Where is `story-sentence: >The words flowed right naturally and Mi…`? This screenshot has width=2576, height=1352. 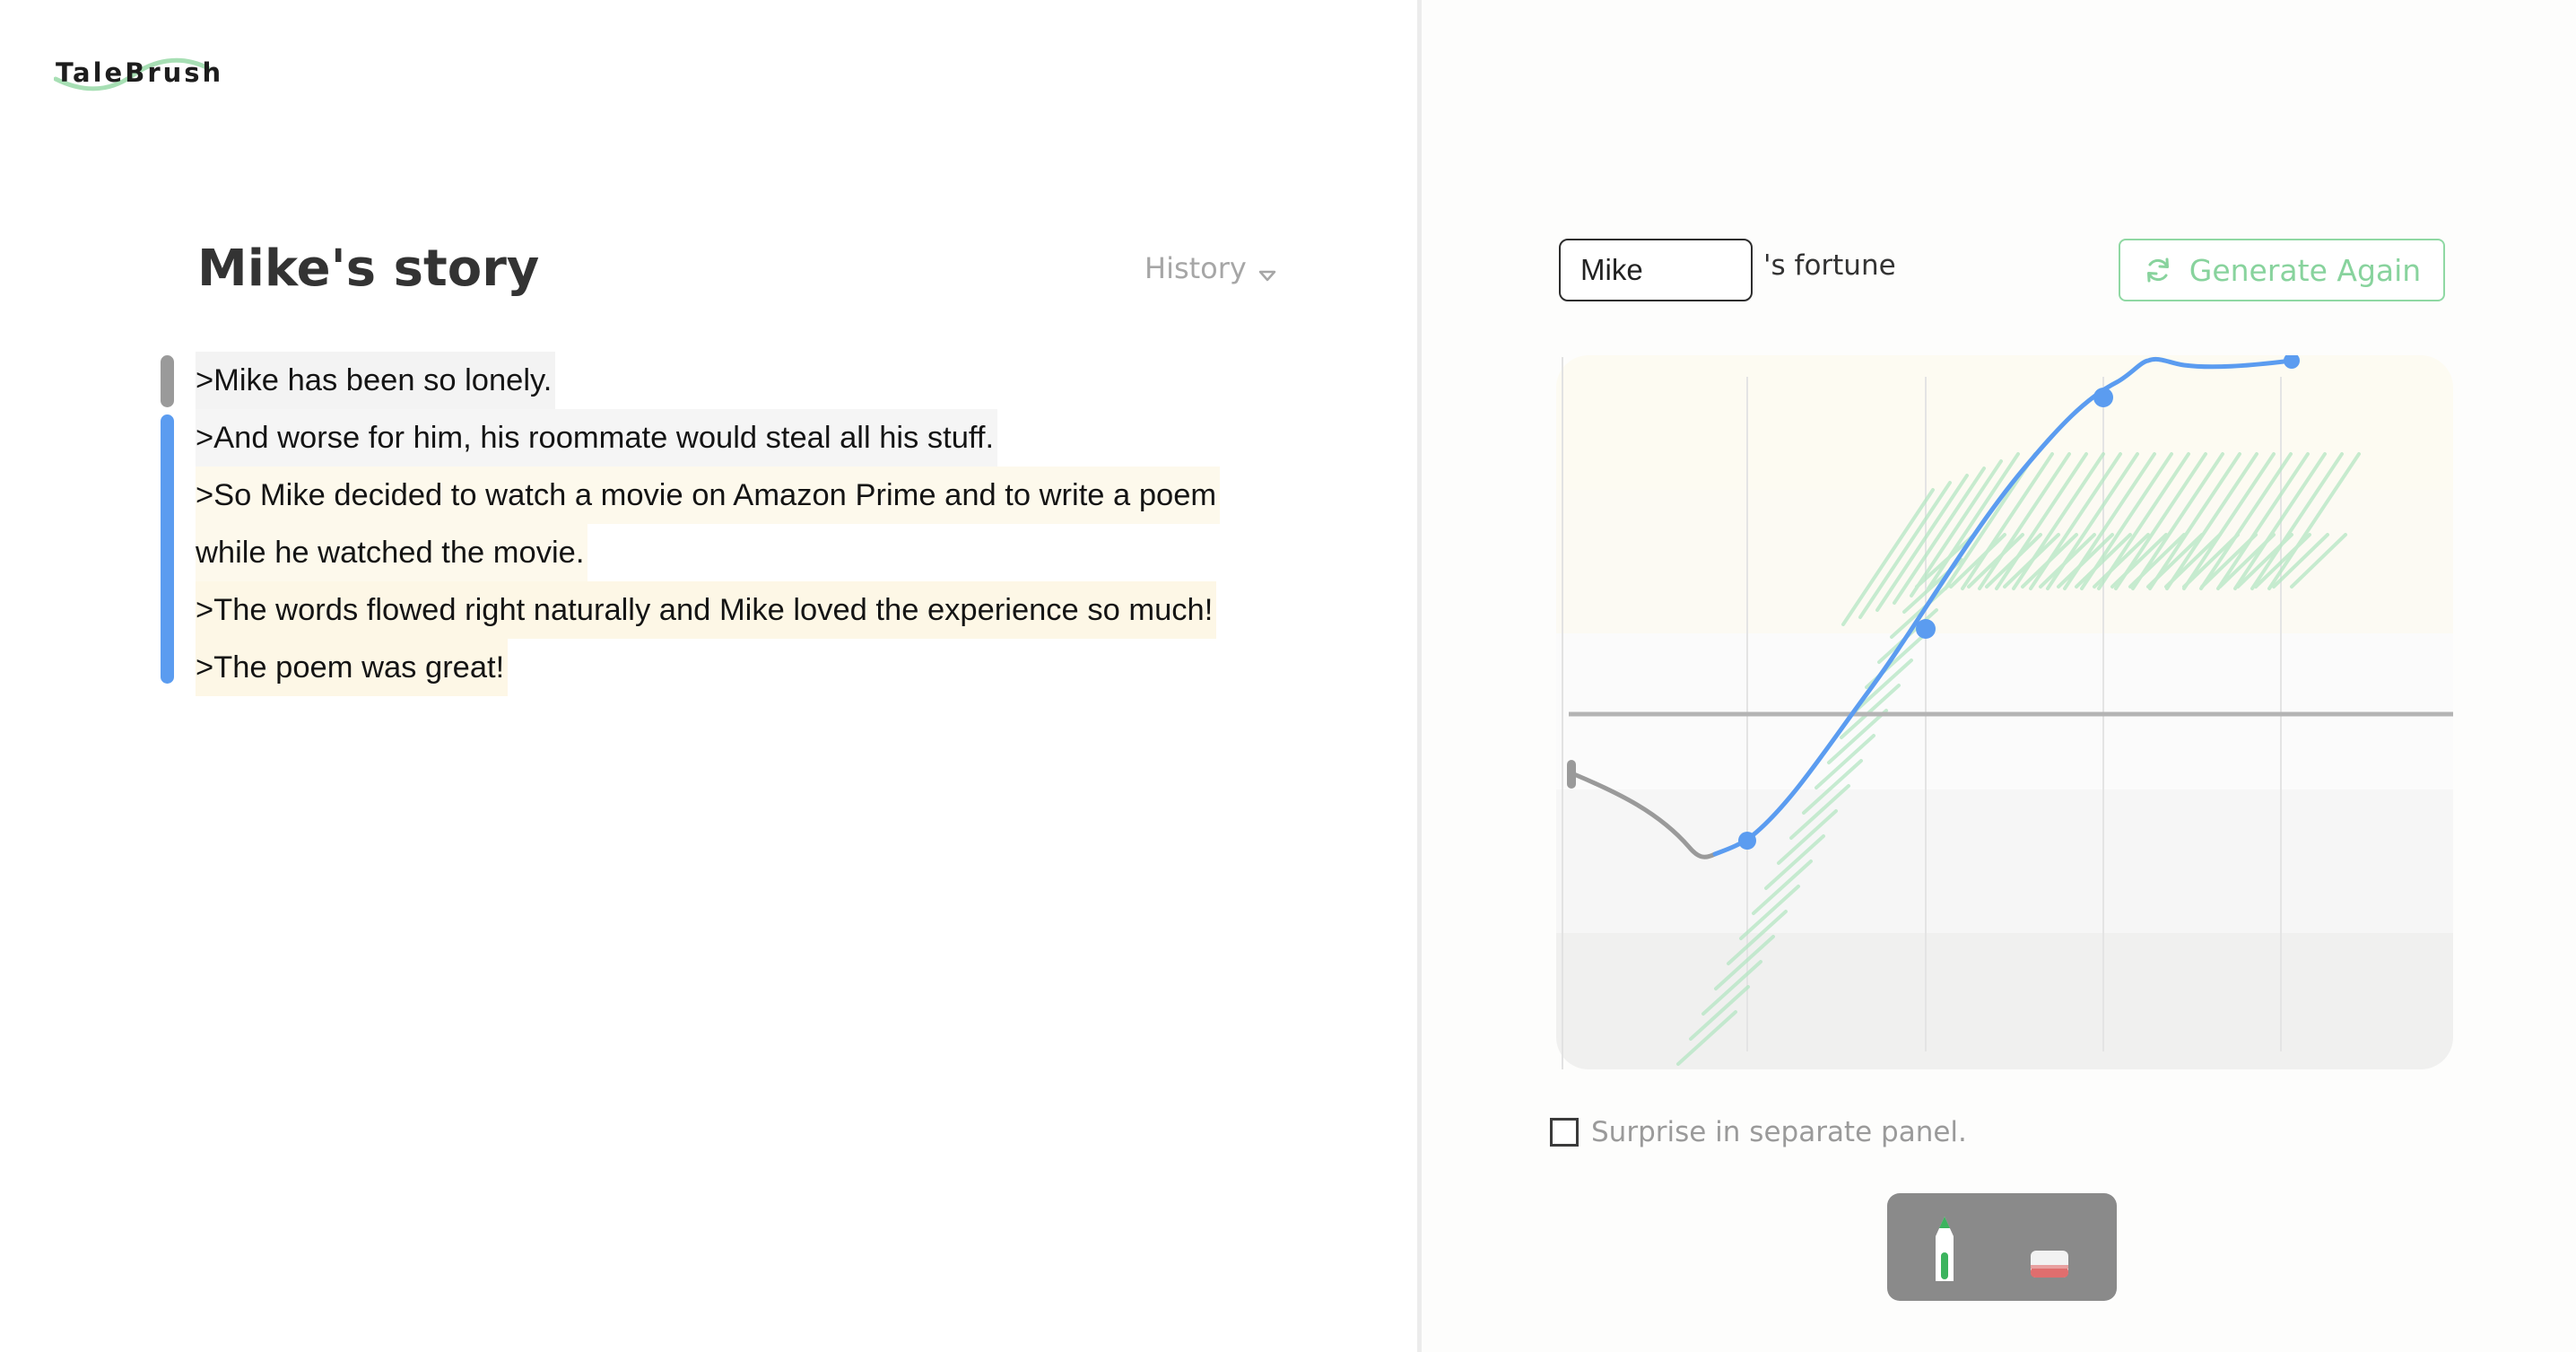
story-sentence: >The words flowed right naturally and Mi… is located at coordinates (706, 610).